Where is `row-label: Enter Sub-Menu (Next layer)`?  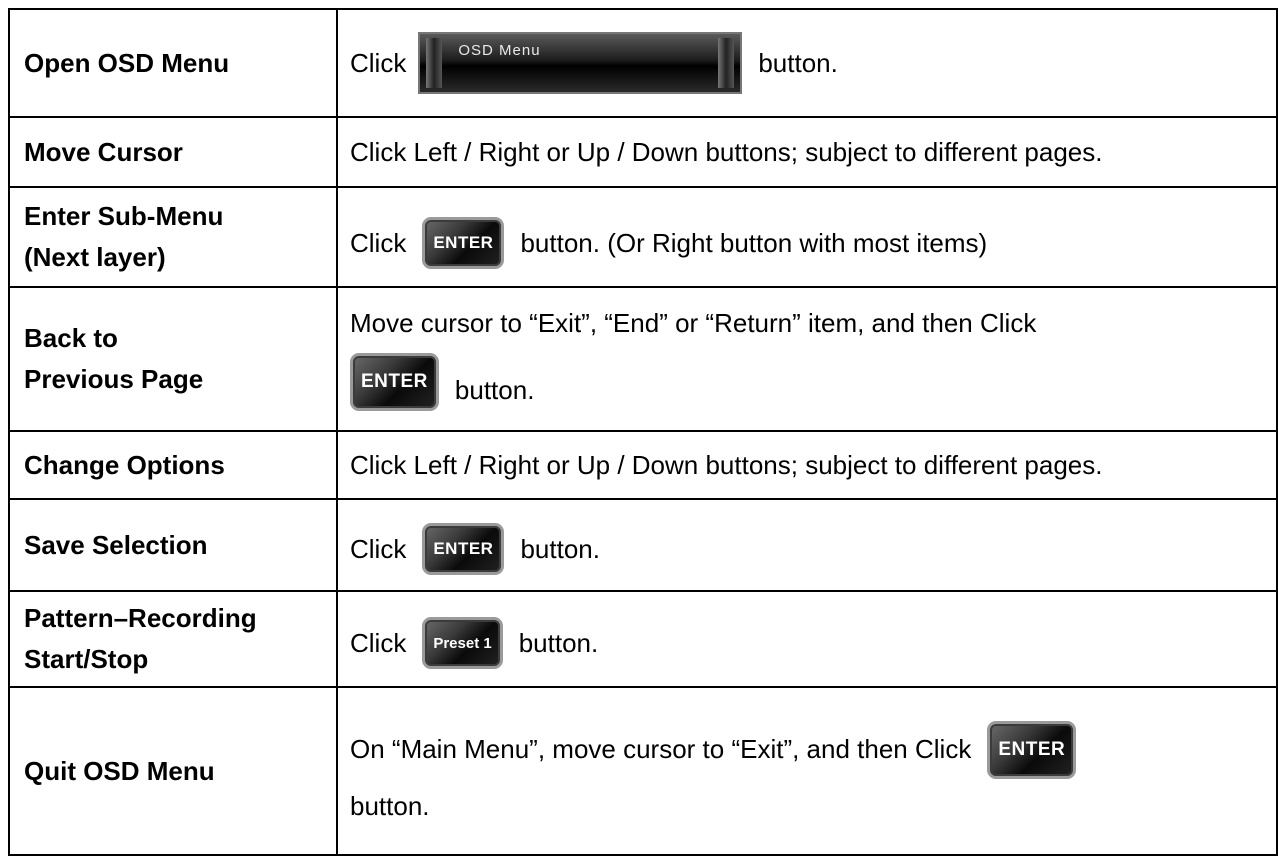
row-label: Enter Sub-Menu (Next layer) is located at coordinates (173, 237).